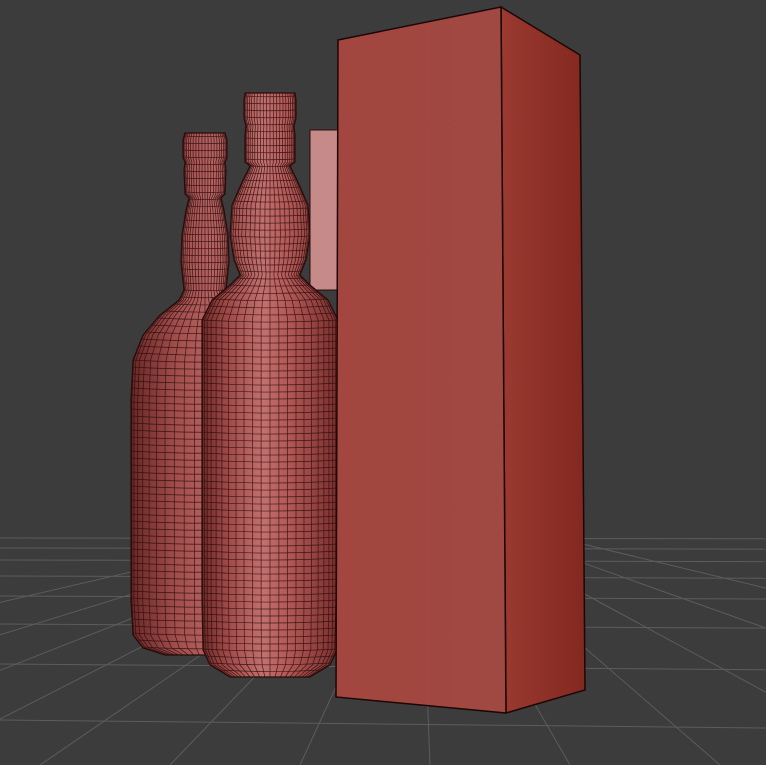  Describe the element at coordinates (543, 359) in the screenshot. I see `gift-box-side` at that location.